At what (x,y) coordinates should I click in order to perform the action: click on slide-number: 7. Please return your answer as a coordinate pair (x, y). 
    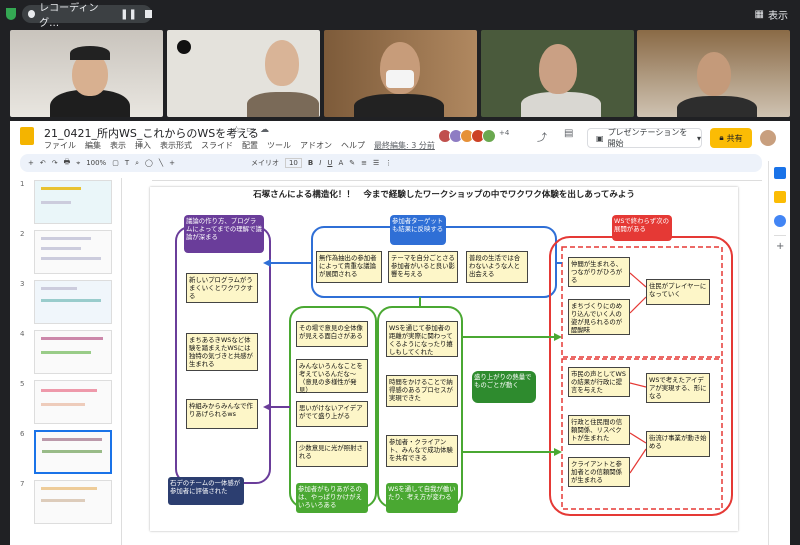
    Looking at the image, I should click on (22, 484).